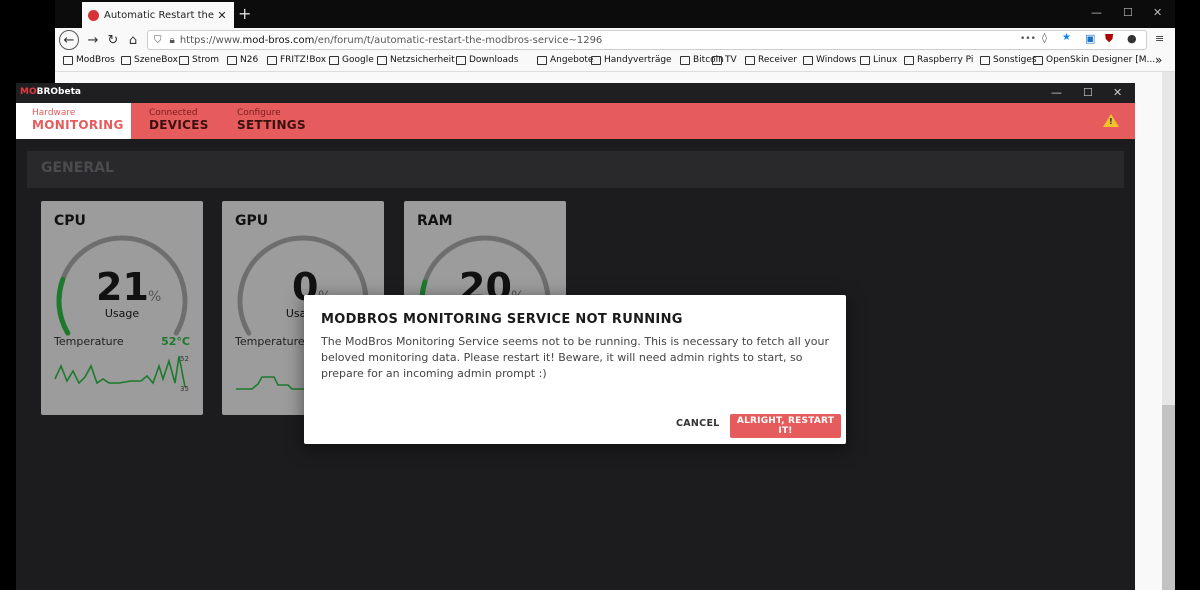  I want to click on tab-hardware-monitoring: Hardware MONITORING, so click(73, 121).